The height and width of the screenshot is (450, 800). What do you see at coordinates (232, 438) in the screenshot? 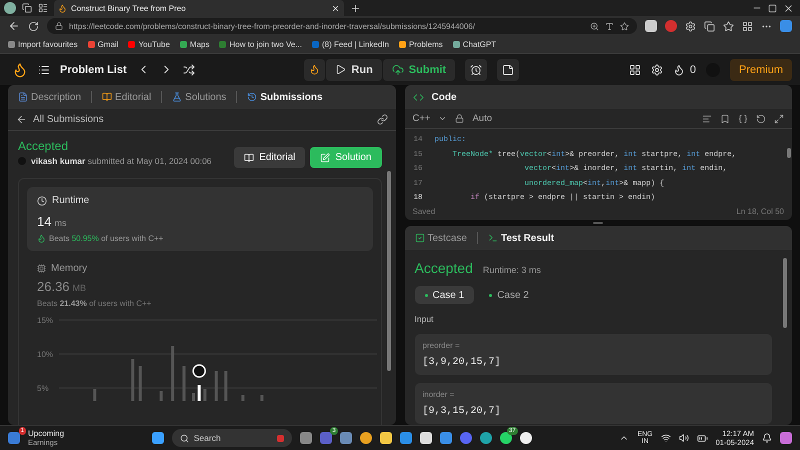
I see `taskbar-search: Search` at bounding box center [232, 438].